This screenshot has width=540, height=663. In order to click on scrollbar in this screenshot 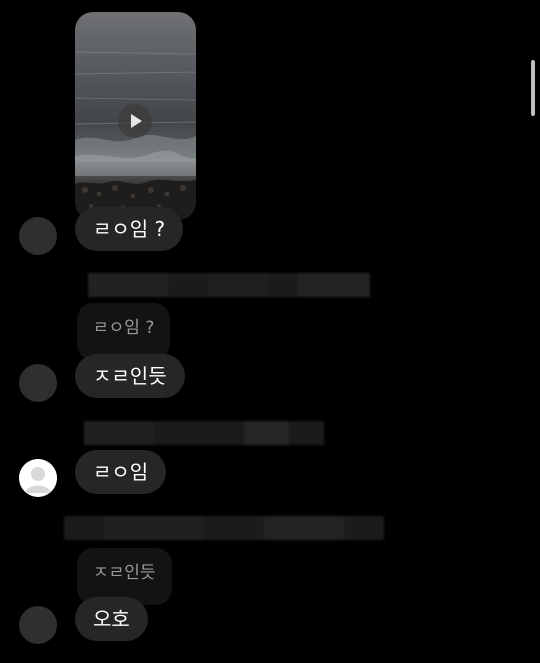, I will do `click(533, 88)`.